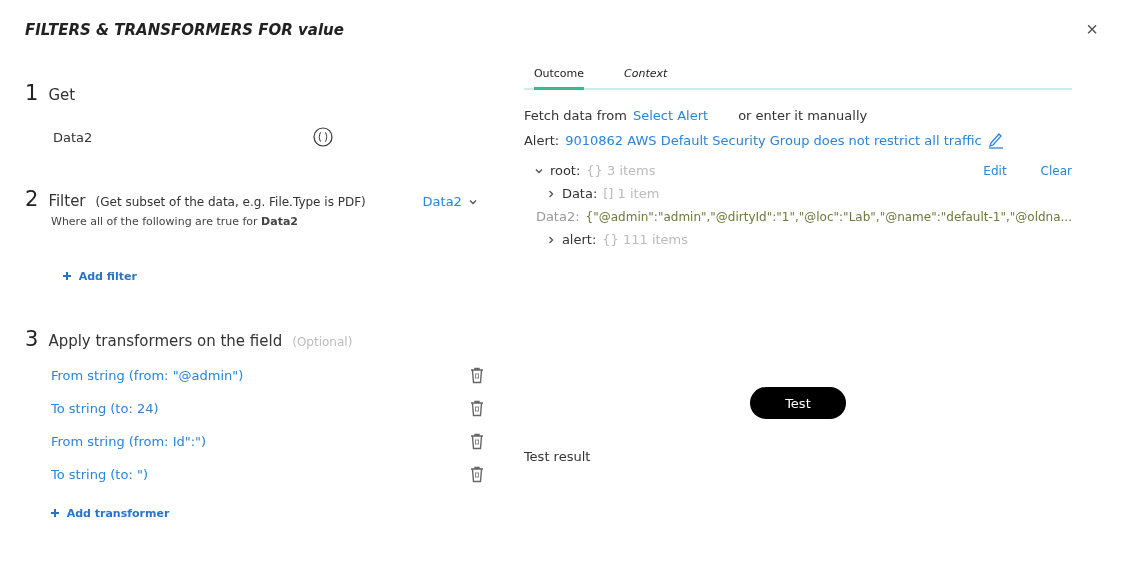  Describe the element at coordinates (575, 115) in the screenshot. I see `fetch-label: Fetch data from` at that location.